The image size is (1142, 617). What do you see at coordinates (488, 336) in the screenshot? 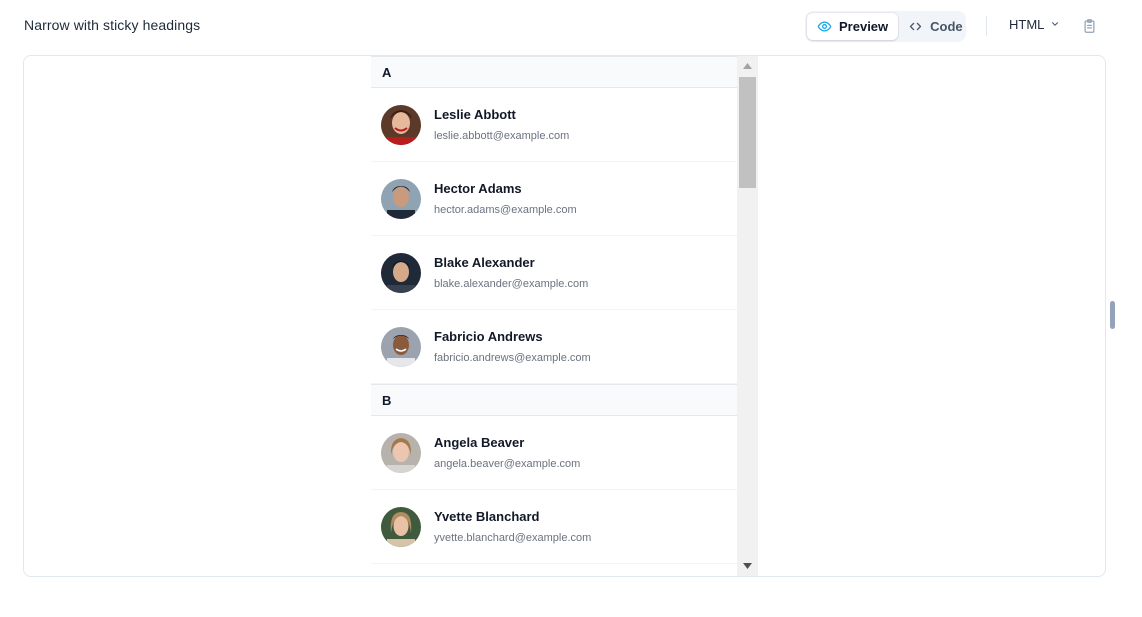
I see `person-name: Fabricio Andrews` at bounding box center [488, 336].